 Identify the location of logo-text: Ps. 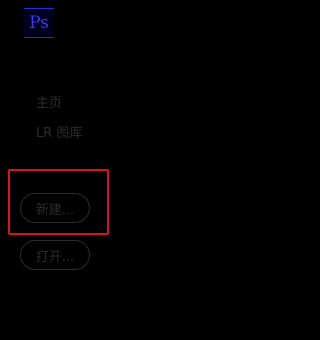
(39, 22).